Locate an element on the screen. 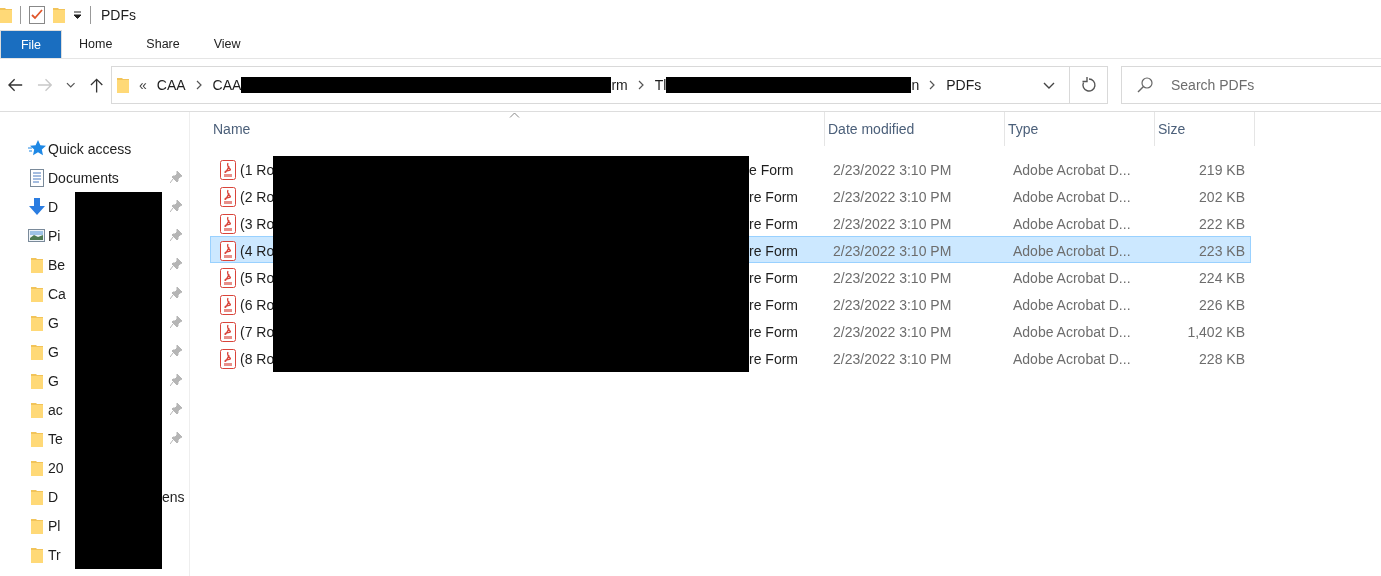 This screenshot has width=1381, height=576. new-folder-icon is located at coordinates (59, 15).